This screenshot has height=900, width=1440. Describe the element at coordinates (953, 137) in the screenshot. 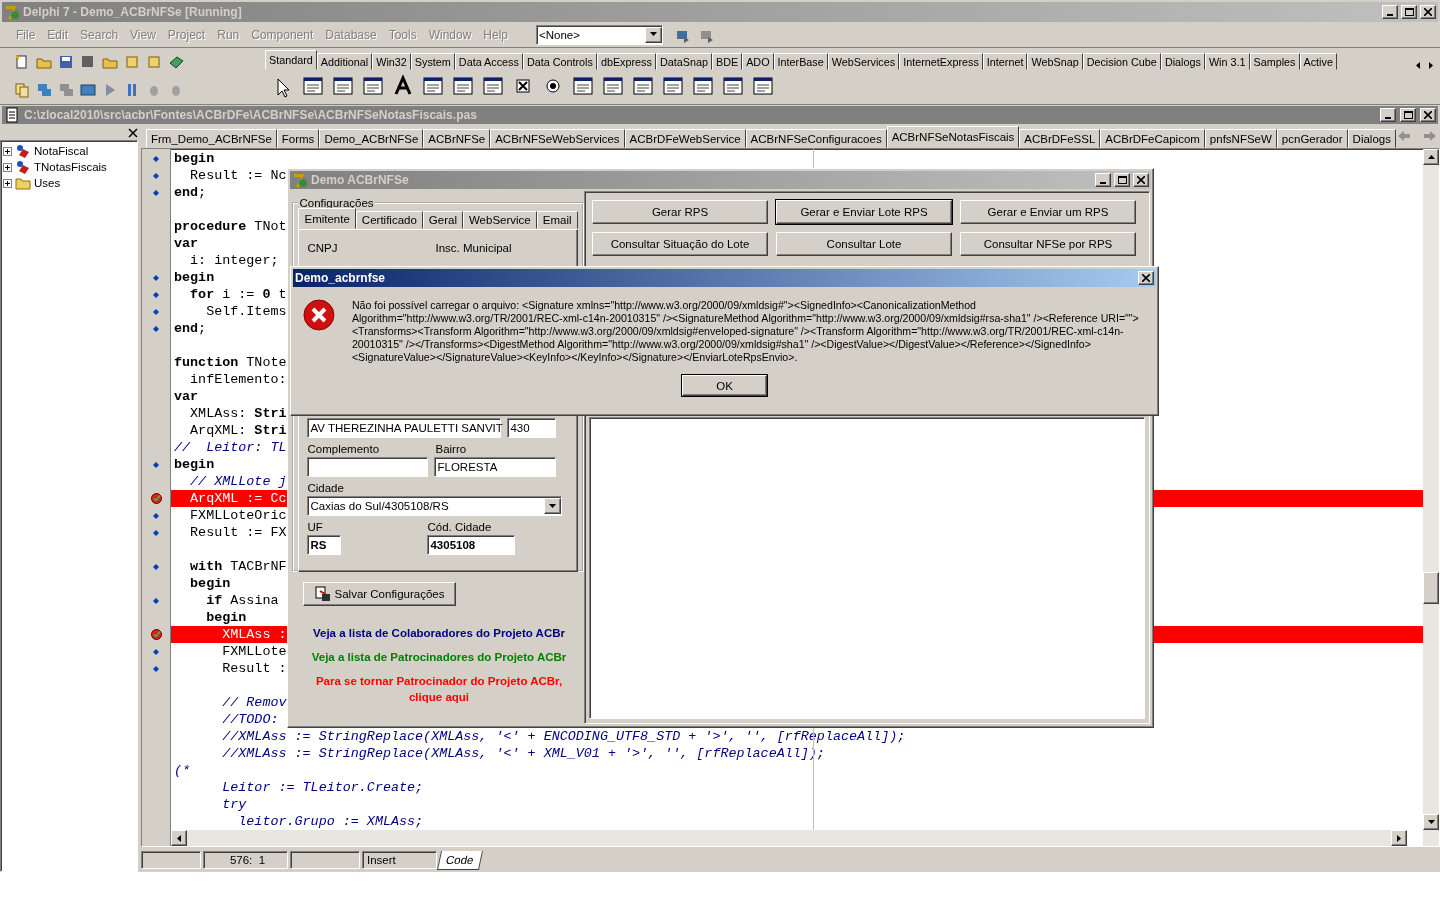

I see `file-tab: ACBrNFSeNotasFiscais` at that location.